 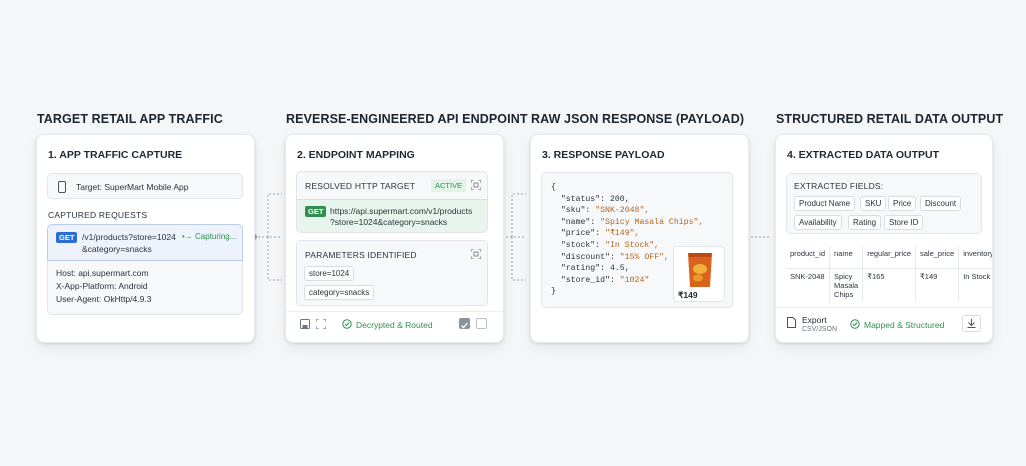 I want to click on export-label: Export, so click(x=814, y=320).